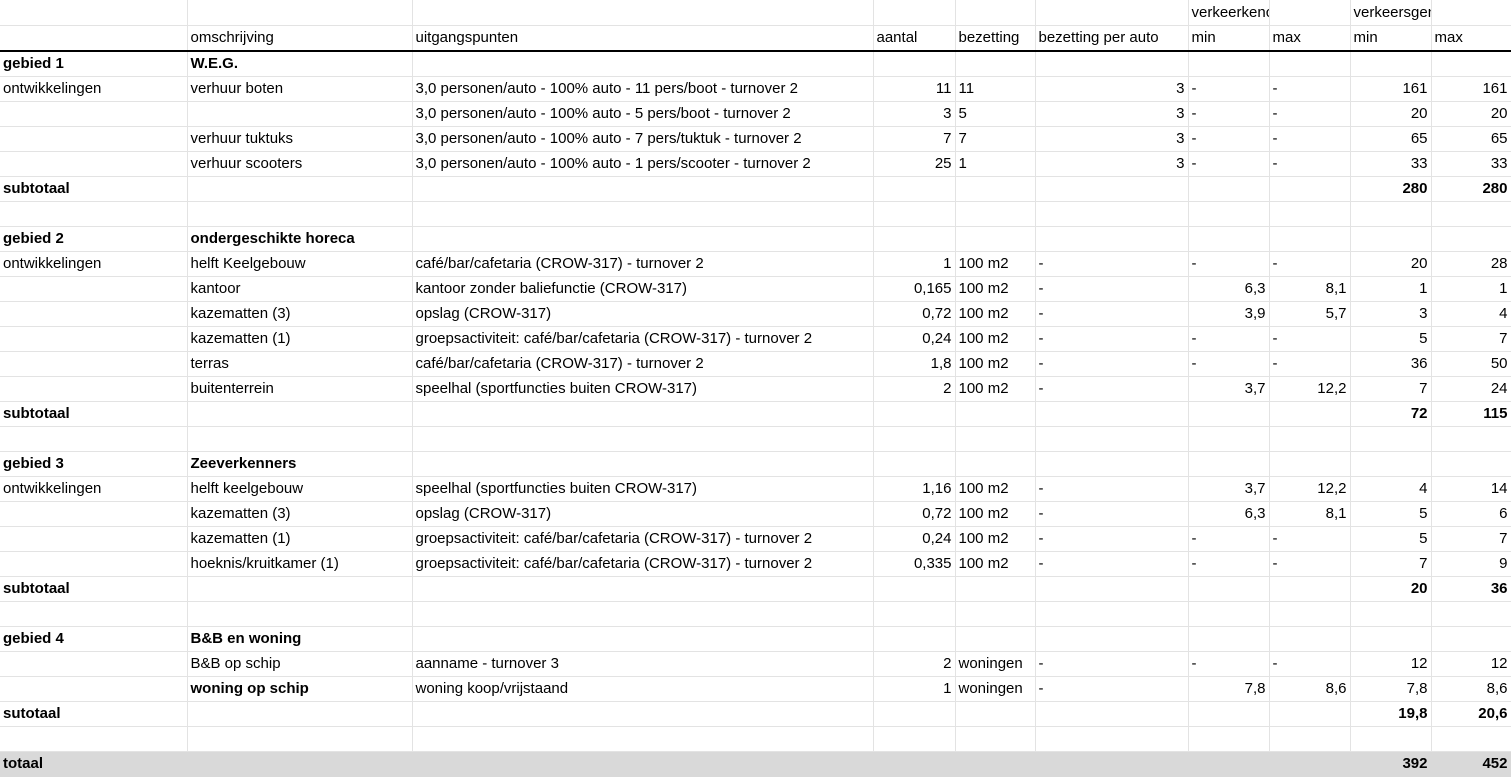 Image resolution: width=1511 pixels, height=778 pixels. Describe the element at coordinates (1471, 389) in the screenshot. I see `table-cell: 24` at that location.